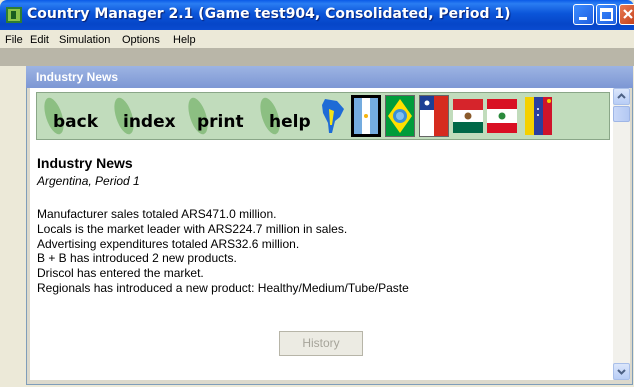 This screenshot has width=634, height=387. Describe the element at coordinates (84, 40) in the screenshot. I see `menu-simulation: Simulation` at that location.